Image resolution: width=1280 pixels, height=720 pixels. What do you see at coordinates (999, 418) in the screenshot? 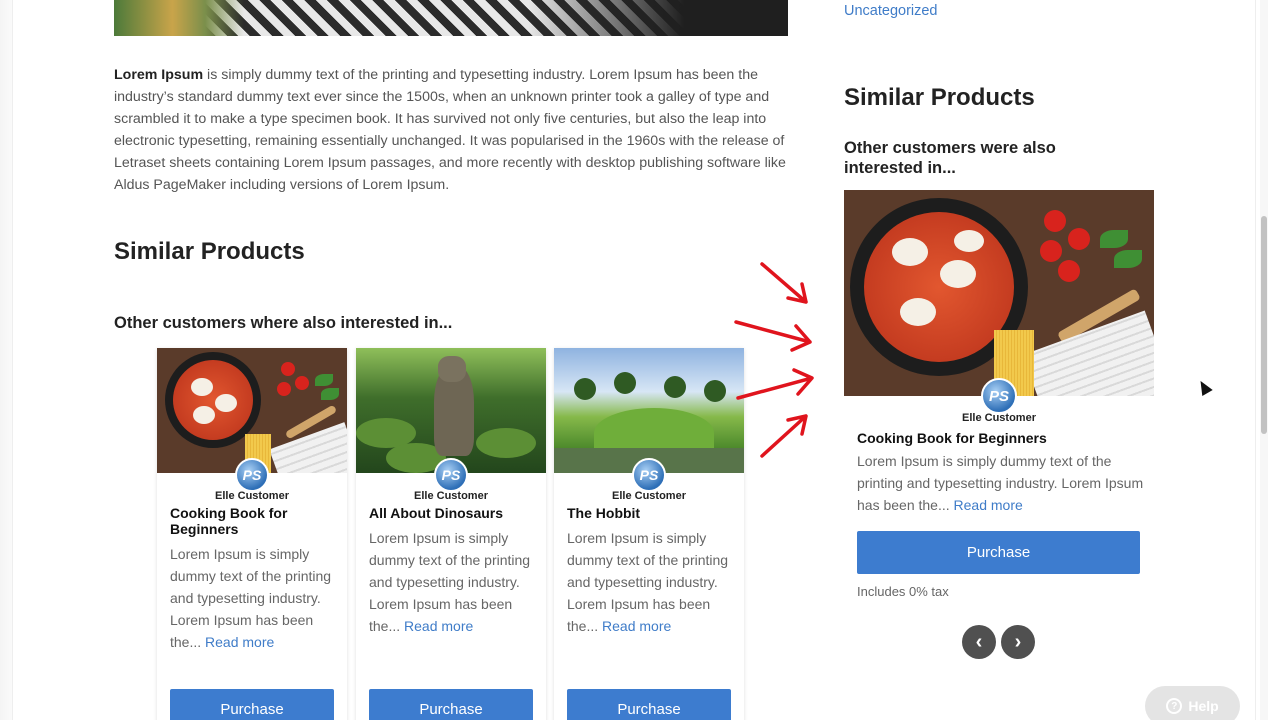
I see `product-author: Elle Customer` at bounding box center [999, 418].